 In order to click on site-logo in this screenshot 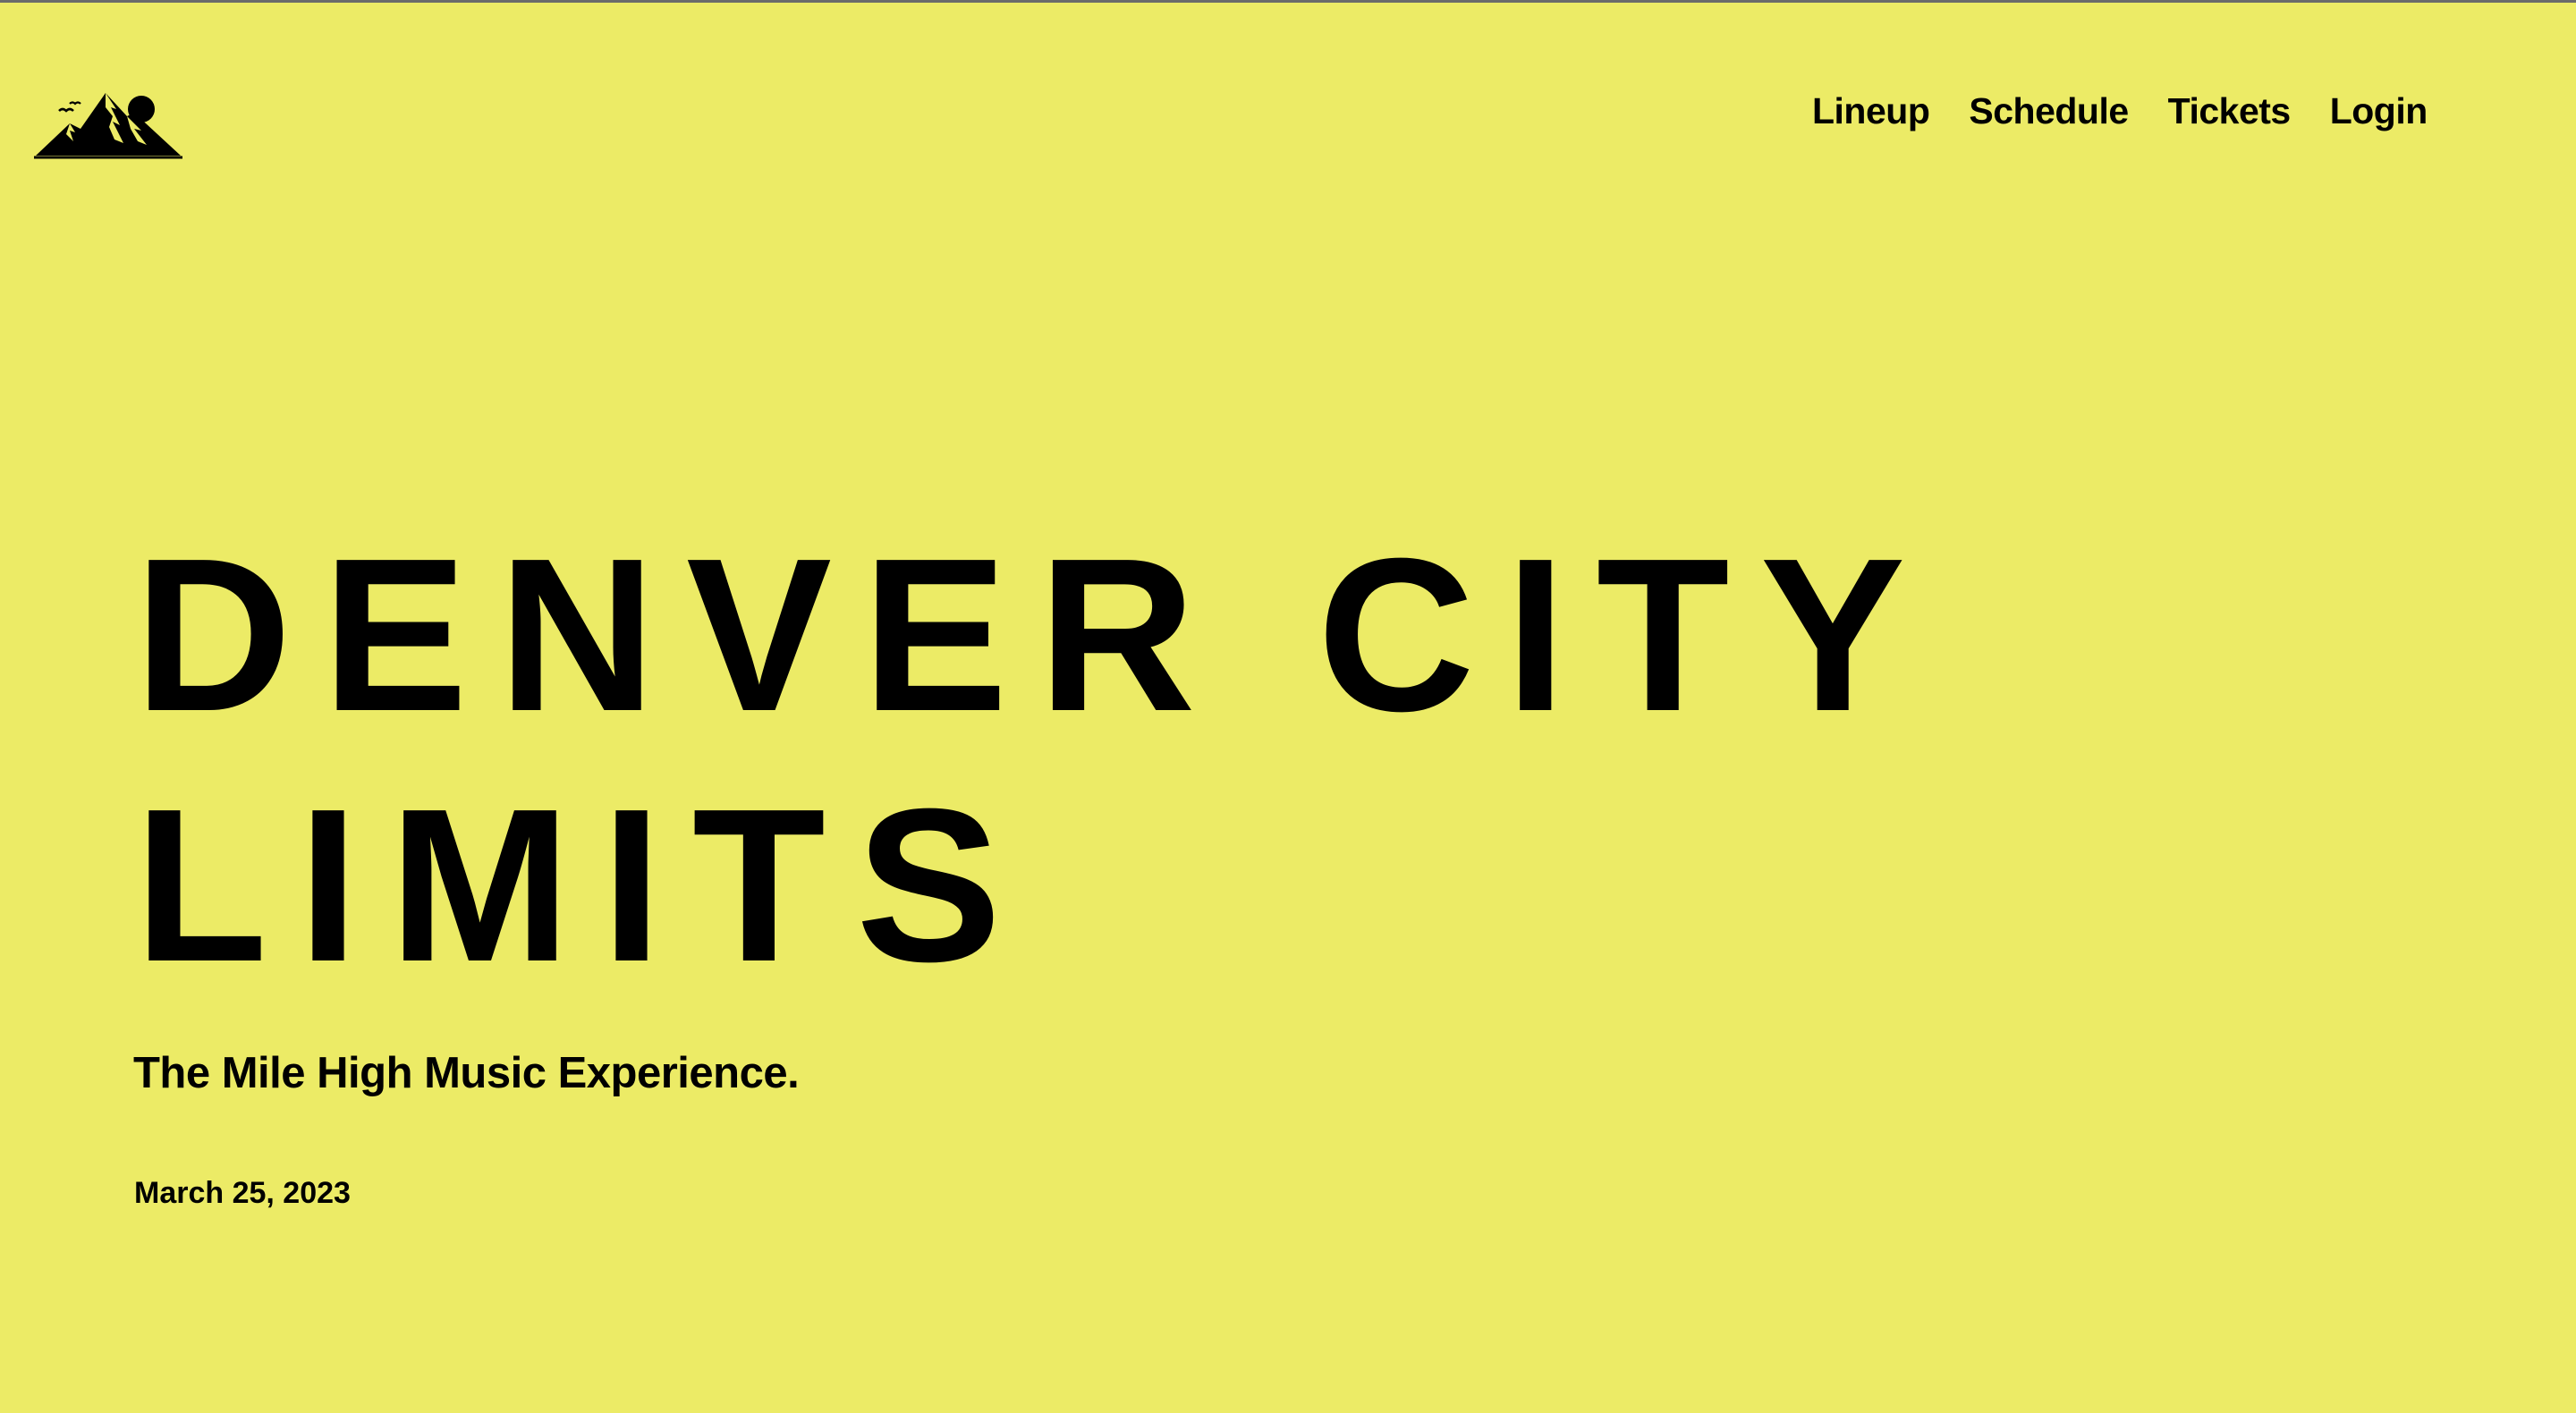, I will do `click(108, 124)`.